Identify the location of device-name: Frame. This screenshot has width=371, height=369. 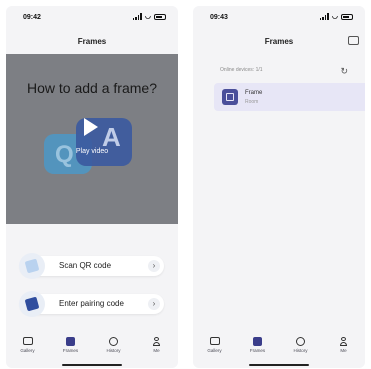
(254, 93).